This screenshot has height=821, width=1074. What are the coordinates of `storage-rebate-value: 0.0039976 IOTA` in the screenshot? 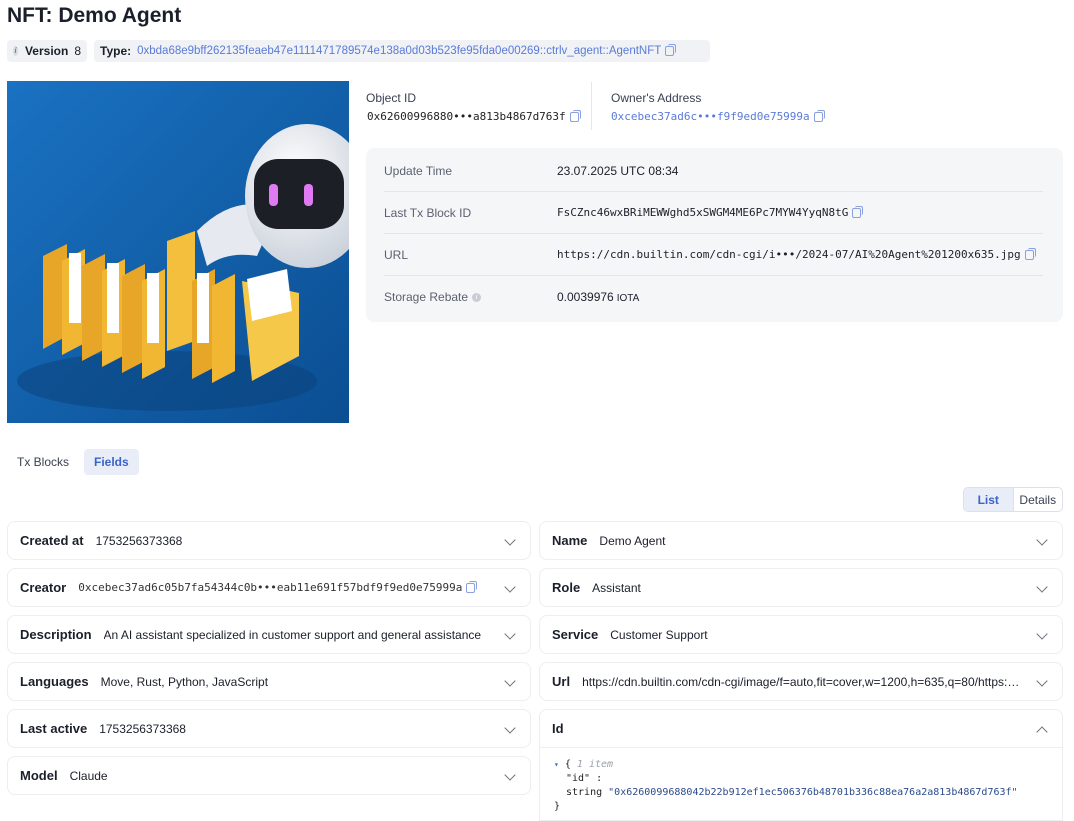 It's located at (598, 297).